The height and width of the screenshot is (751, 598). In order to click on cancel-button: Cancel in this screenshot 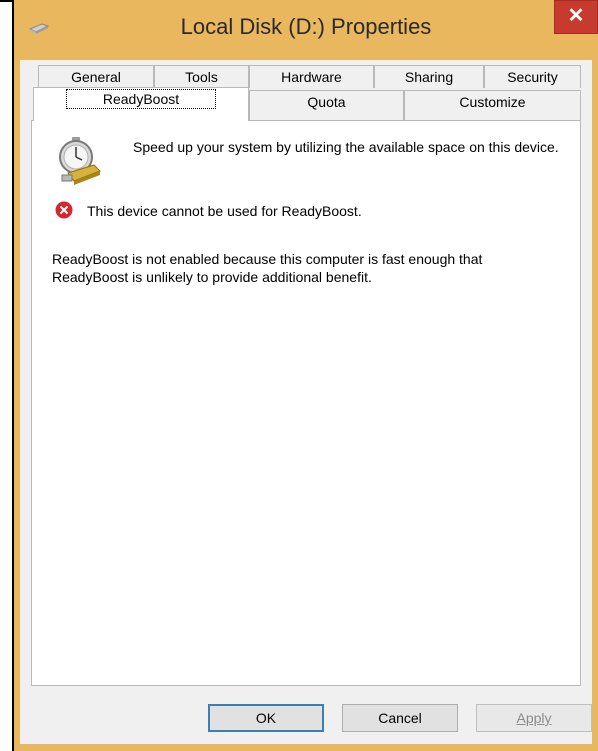, I will do `click(400, 718)`.